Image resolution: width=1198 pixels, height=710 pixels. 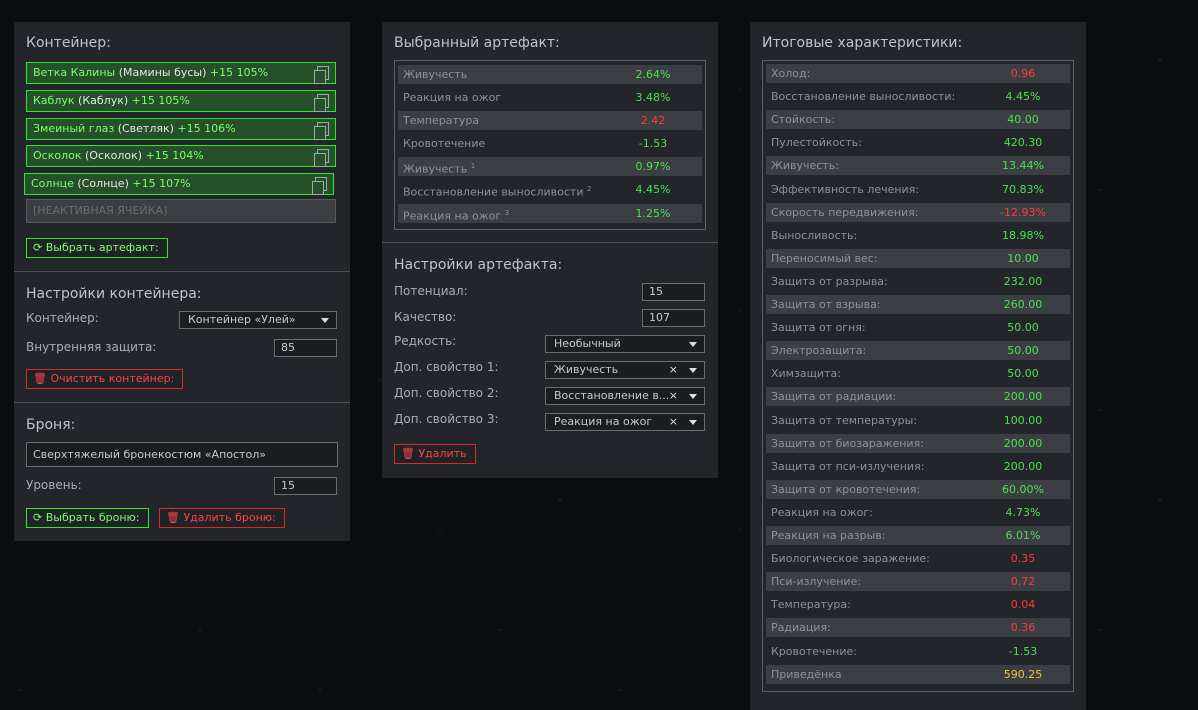 What do you see at coordinates (258, 320) in the screenshot?
I see `container-select: Контейнер «Улей»` at bounding box center [258, 320].